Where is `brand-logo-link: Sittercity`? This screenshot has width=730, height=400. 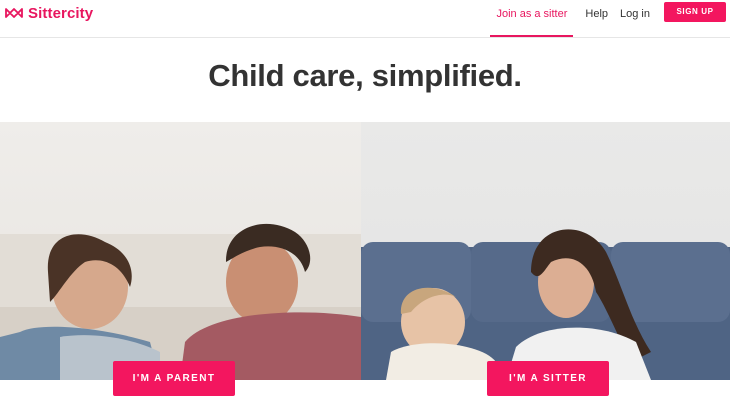 brand-logo-link: Sittercity is located at coordinates (48, 13).